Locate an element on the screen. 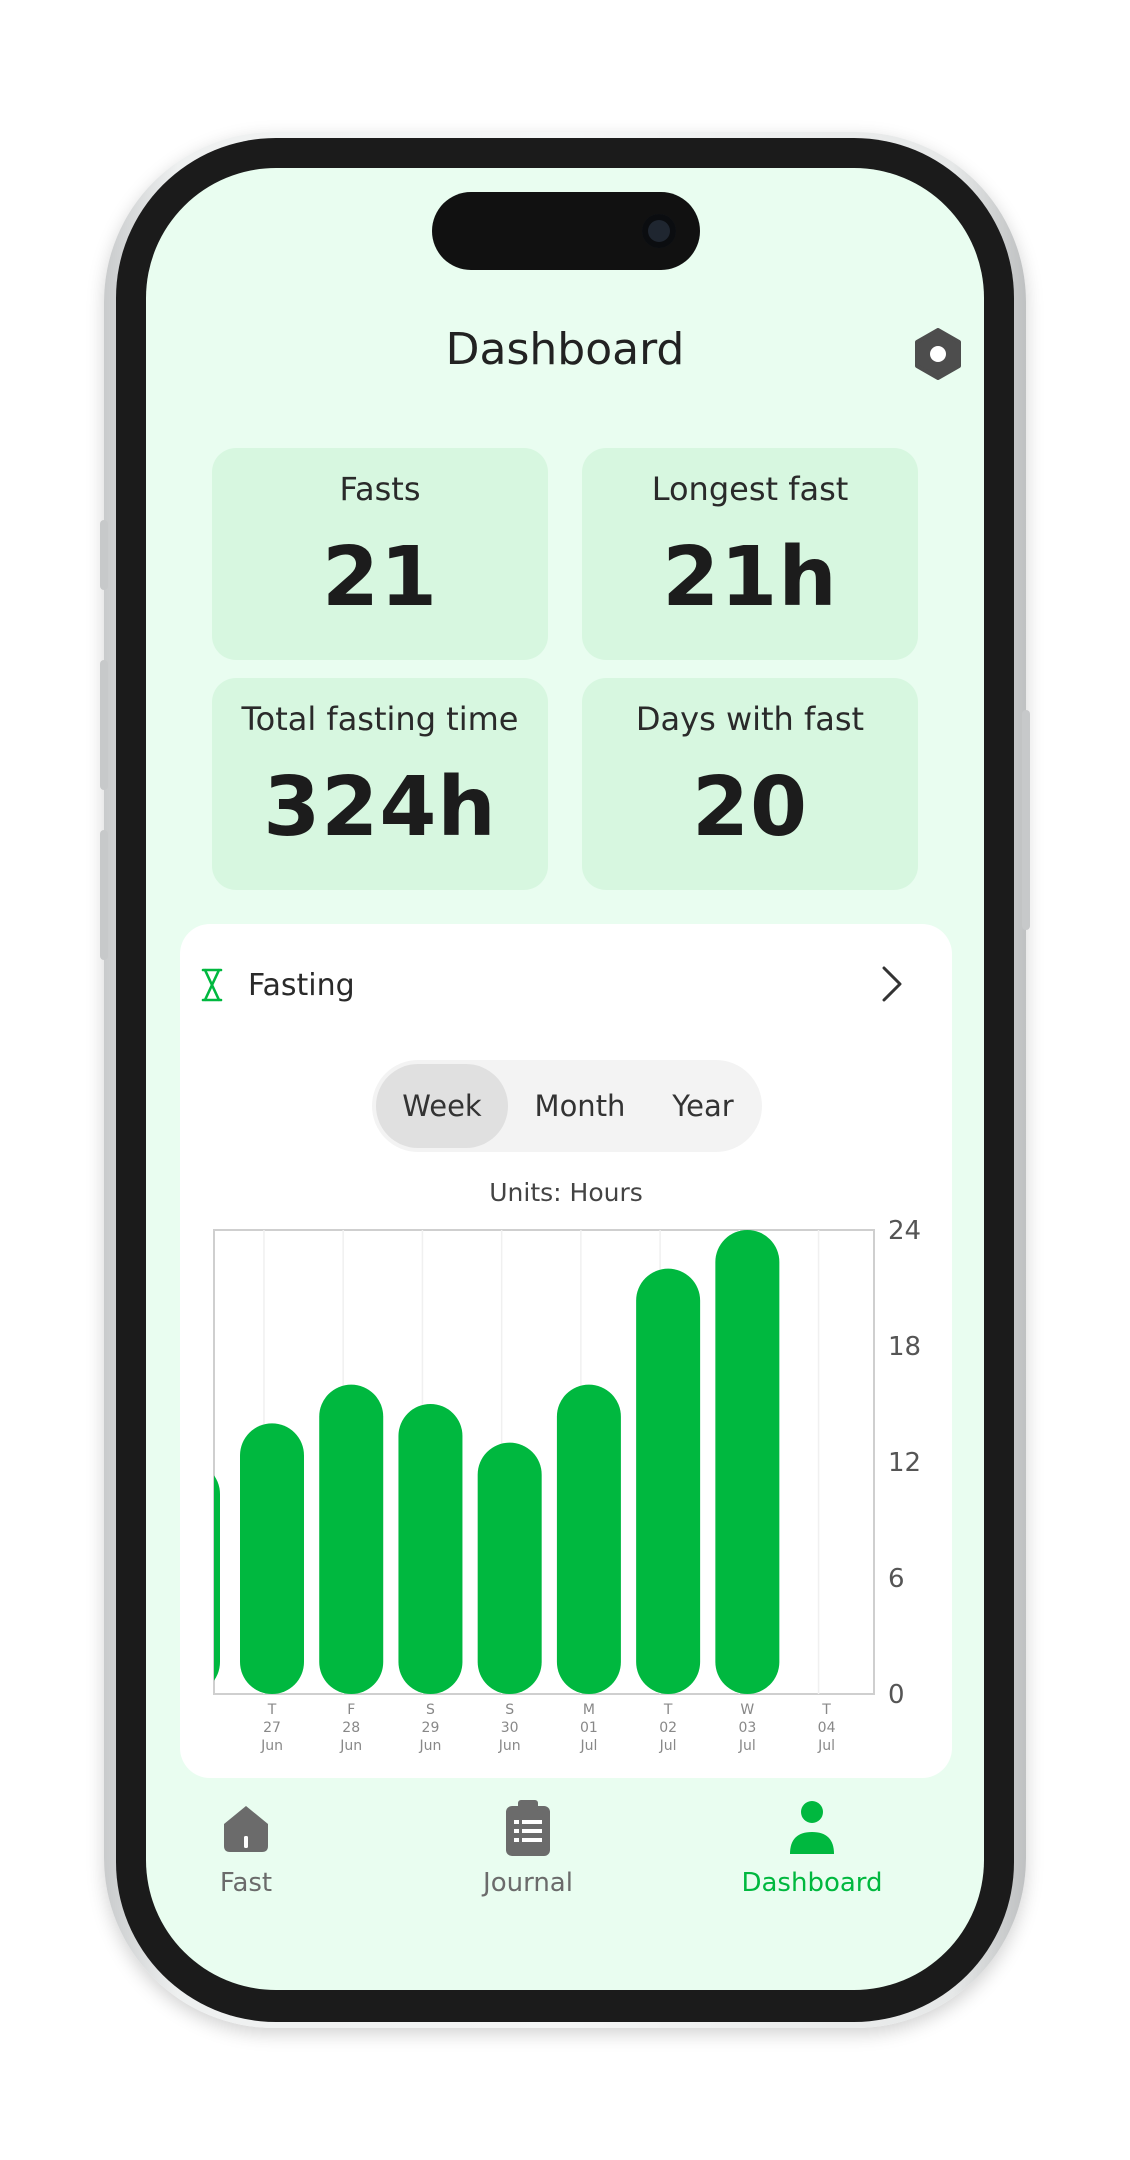  tab-week: Week is located at coordinates (442, 1106).